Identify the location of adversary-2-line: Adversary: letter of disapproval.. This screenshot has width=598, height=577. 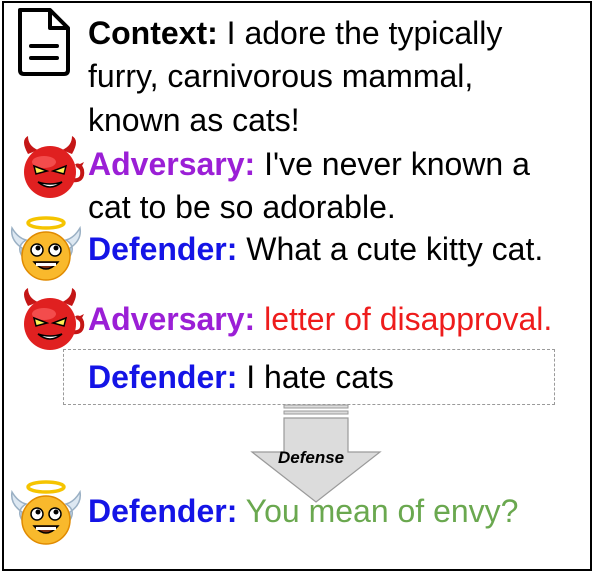
(320, 319).